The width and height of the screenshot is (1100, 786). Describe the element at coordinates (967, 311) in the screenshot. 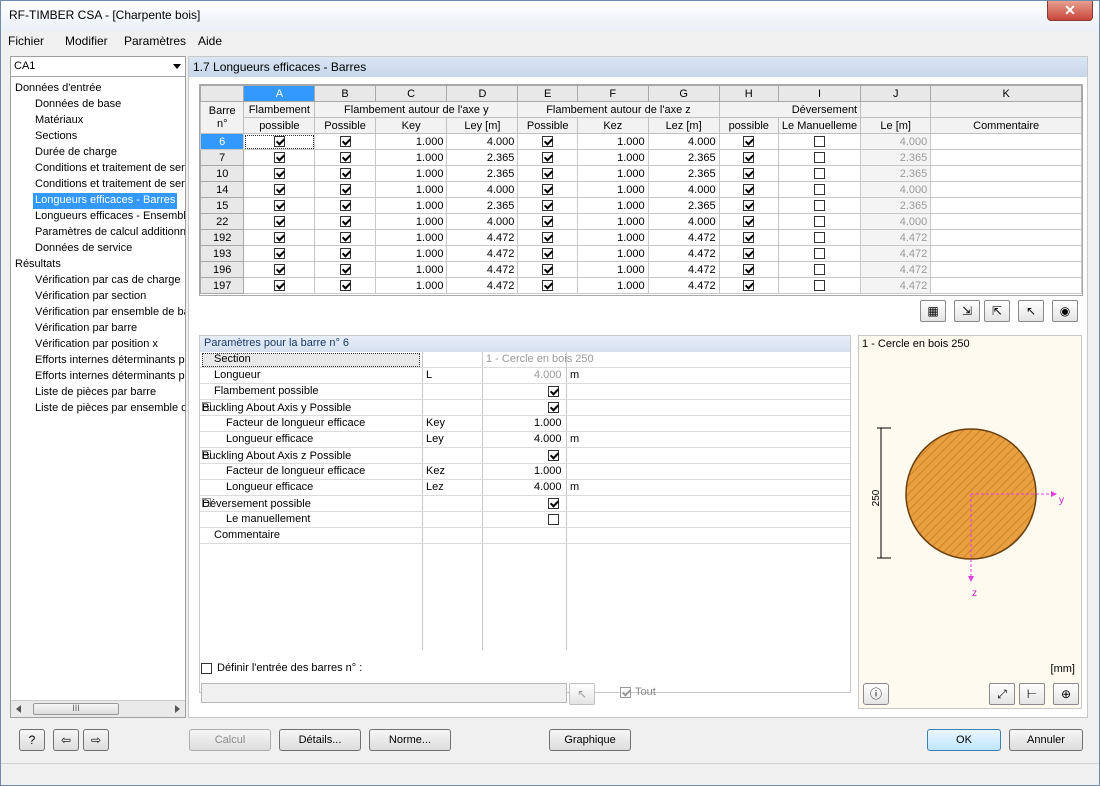

I see `excel-export-icon: ⇲` at that location.